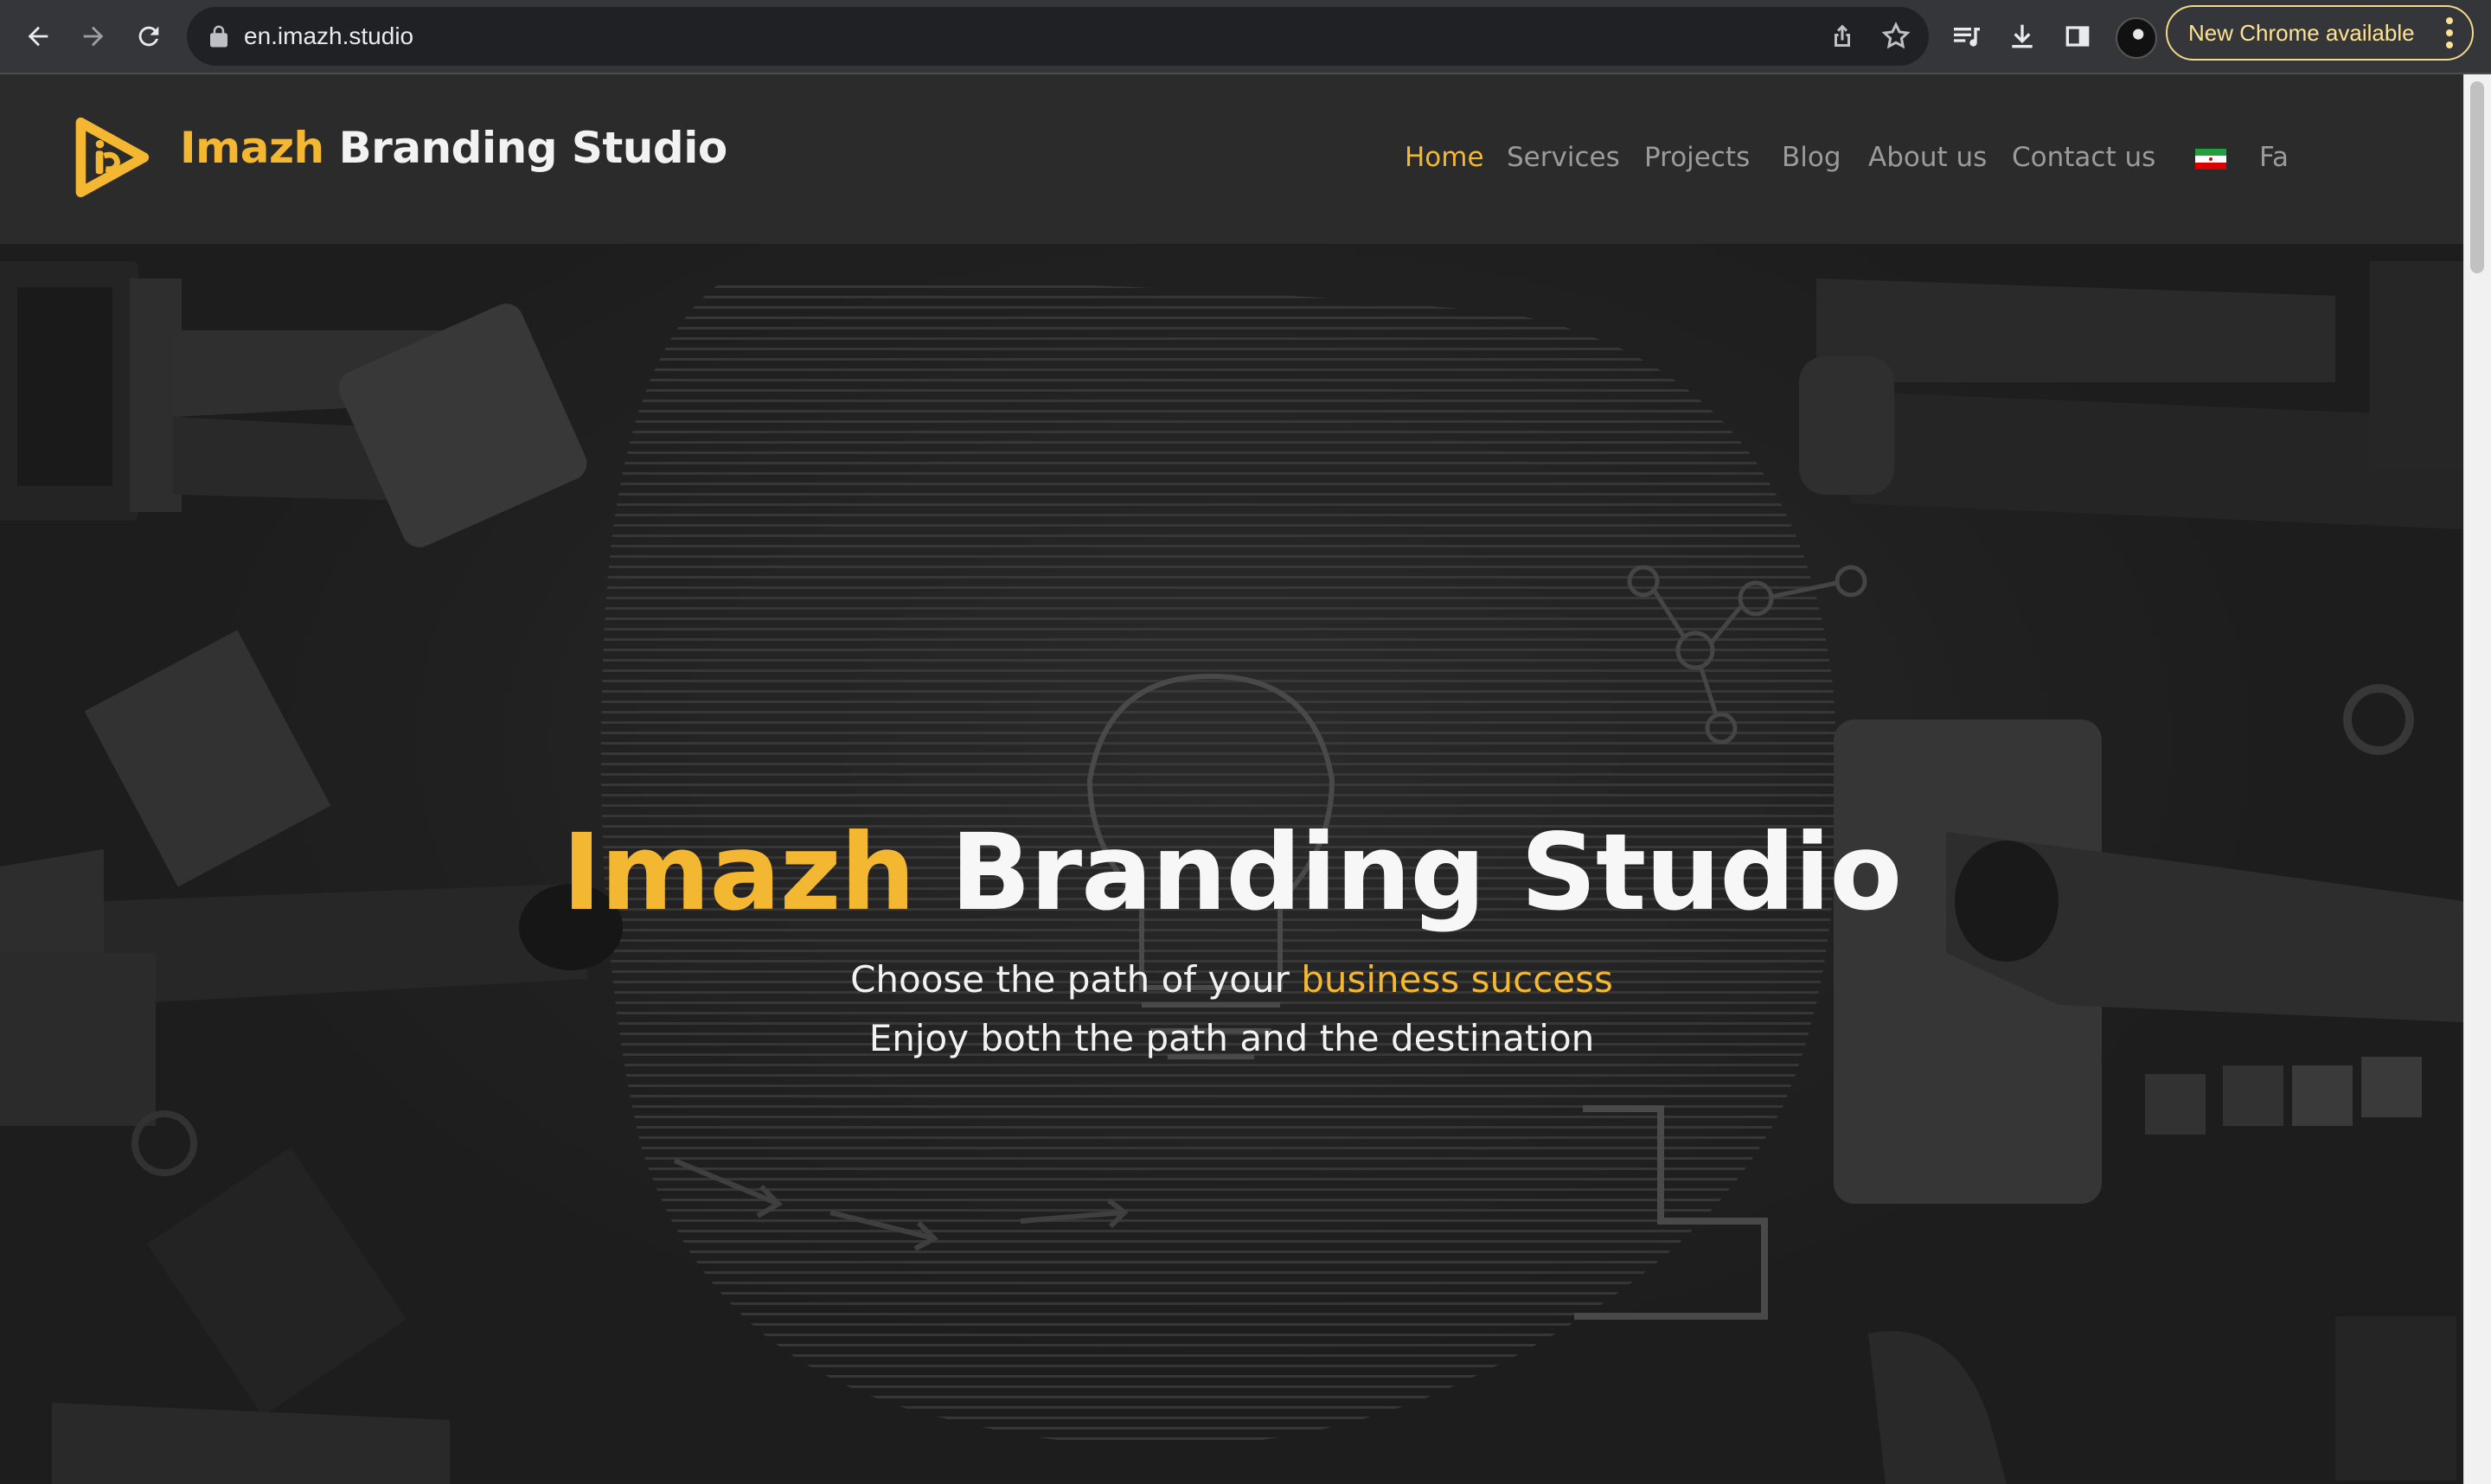 The height and width of the screenshot is (1484, 2491). What do you see at coordinates (328, 36) in the screenshot?
I see `url-text: en.imazh.studio` at bounding box center [328, 36].